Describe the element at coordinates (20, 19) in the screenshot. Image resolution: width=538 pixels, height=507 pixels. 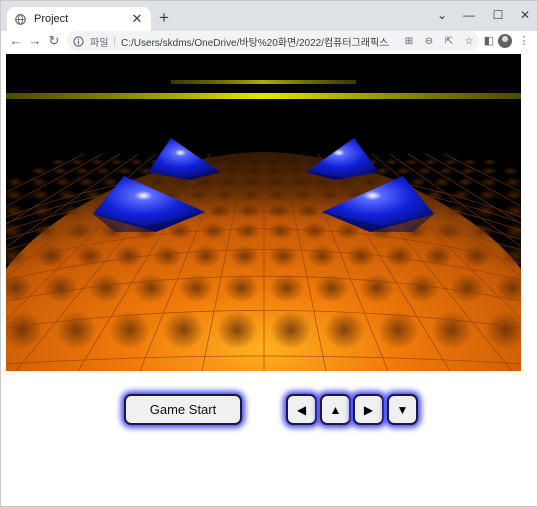
I see `globe-icon` at that location.